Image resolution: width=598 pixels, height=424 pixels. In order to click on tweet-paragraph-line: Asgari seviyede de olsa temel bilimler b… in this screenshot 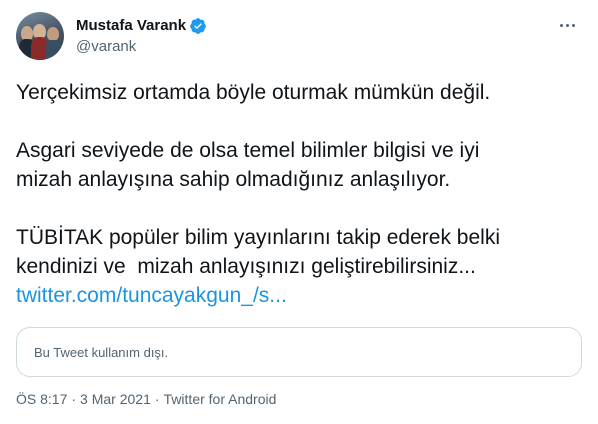, I will do `click(248, 150)`.